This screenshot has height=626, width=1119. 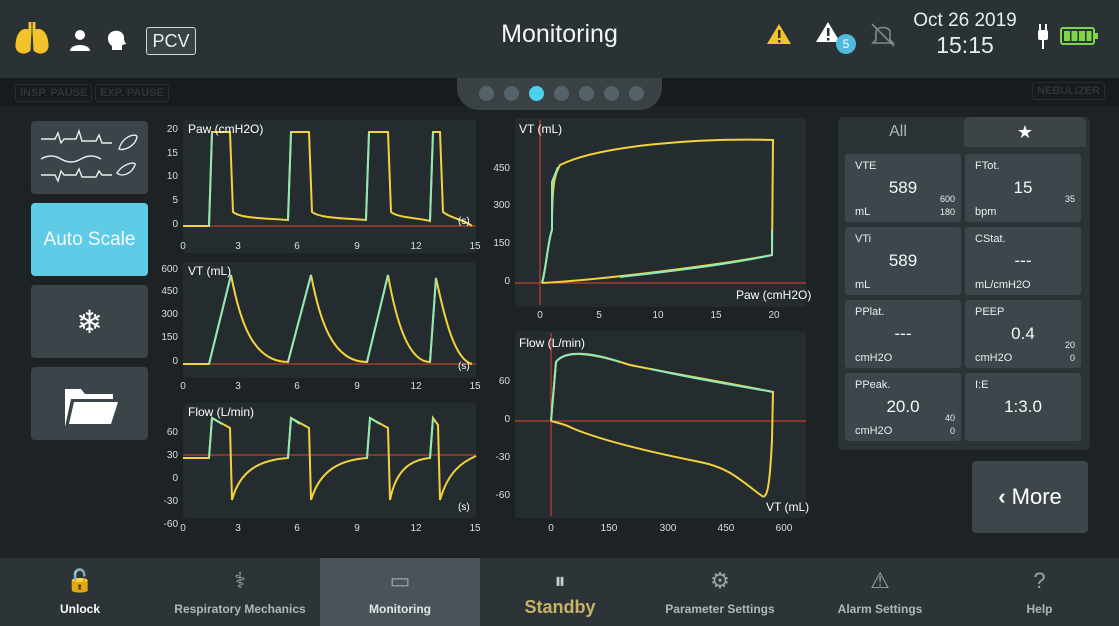 What do you see at coordinates (1025, 132) in the screenshot?
I see `tab-favorites: ★` at bounding box center [1025, 132].